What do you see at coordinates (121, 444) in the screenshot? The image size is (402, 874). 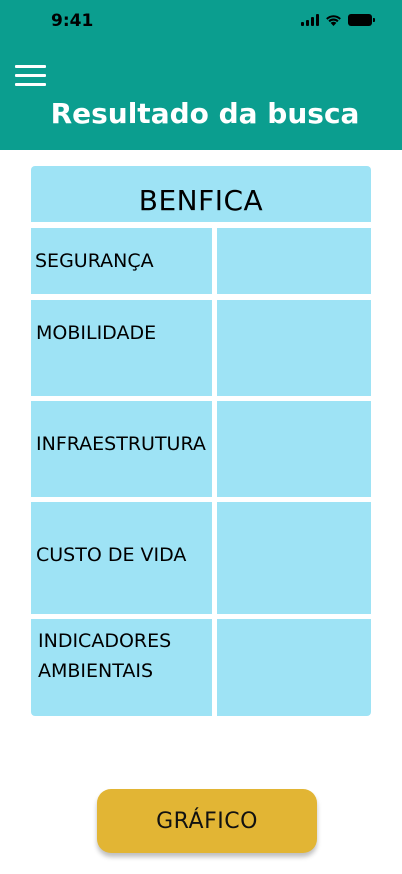 I see `row-label-infraestrutura: INFRAESTRUTURA` at bounding box center [121, 444].